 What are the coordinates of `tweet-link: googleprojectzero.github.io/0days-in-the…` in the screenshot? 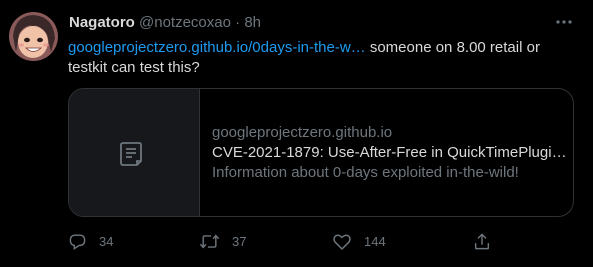 It's located at (217, 47).